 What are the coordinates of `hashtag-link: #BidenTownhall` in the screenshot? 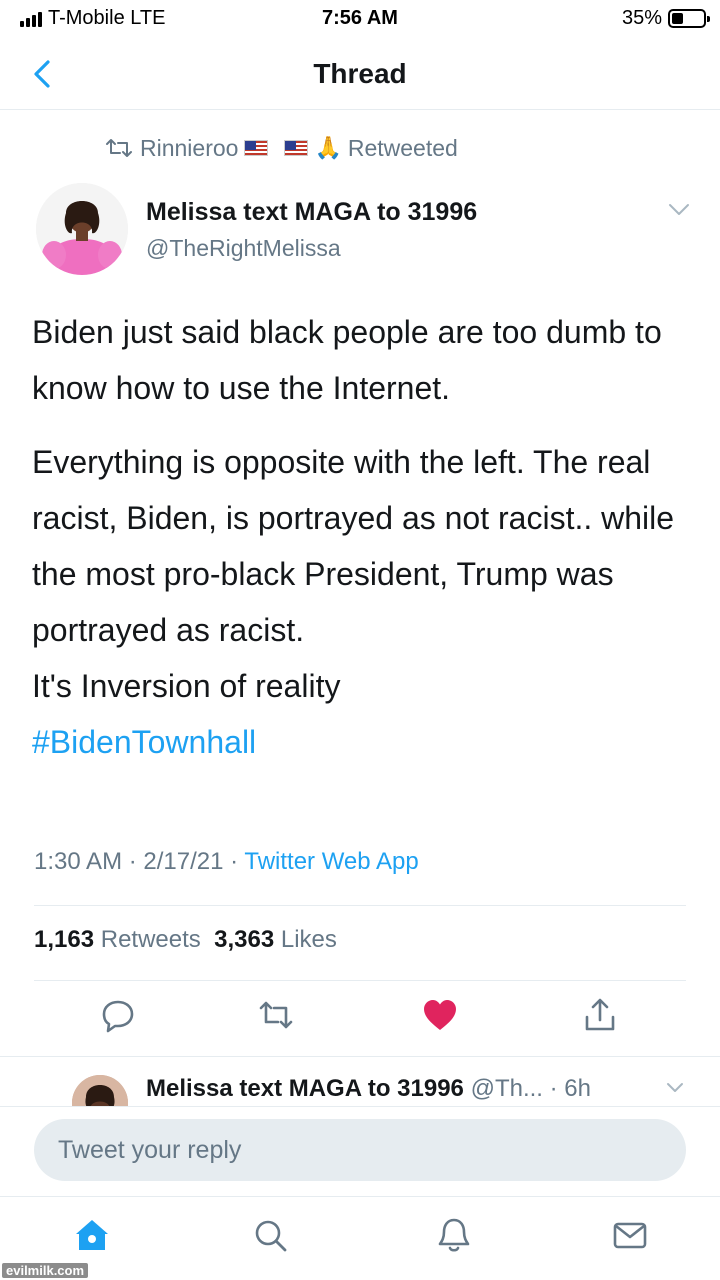 It's located at (362, 742).